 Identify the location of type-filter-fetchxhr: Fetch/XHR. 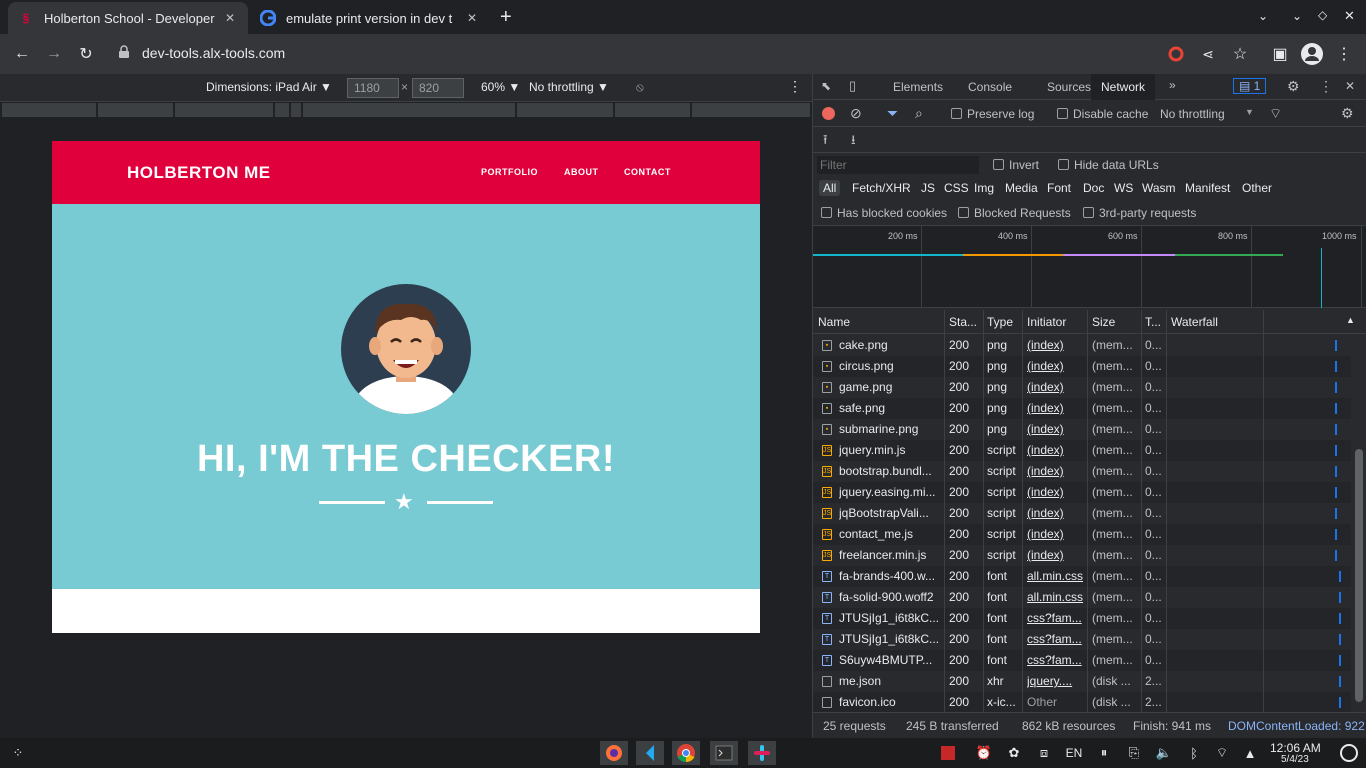
(881, 188).